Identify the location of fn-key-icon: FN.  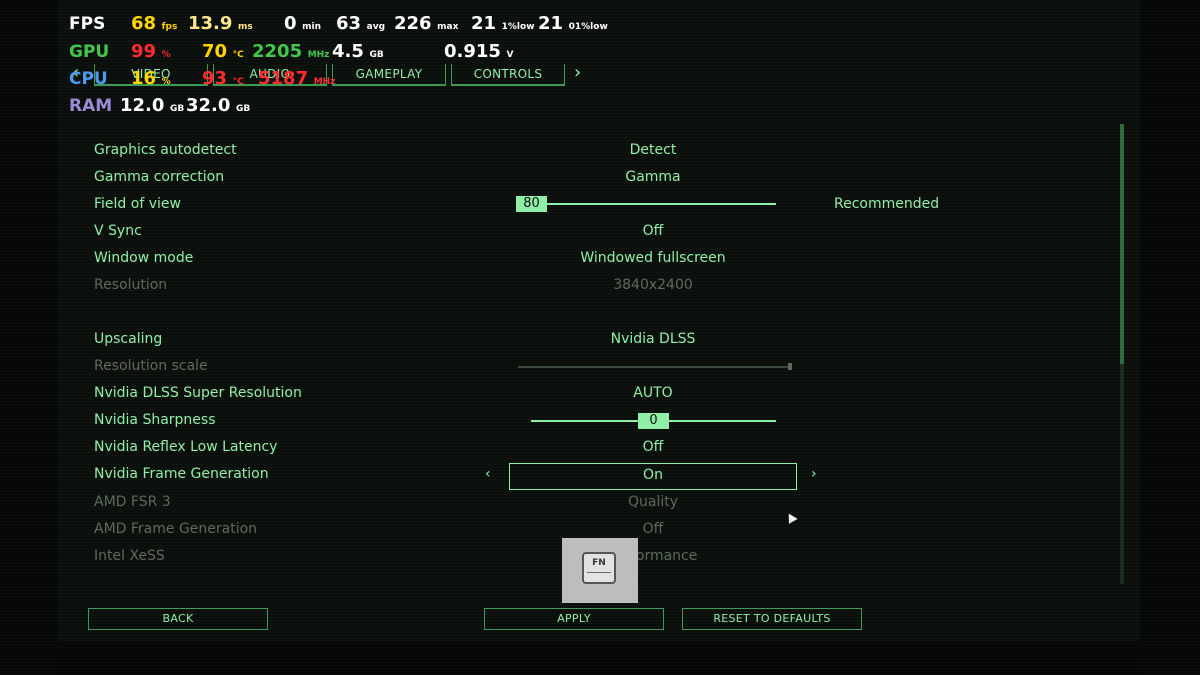
(599, 568).